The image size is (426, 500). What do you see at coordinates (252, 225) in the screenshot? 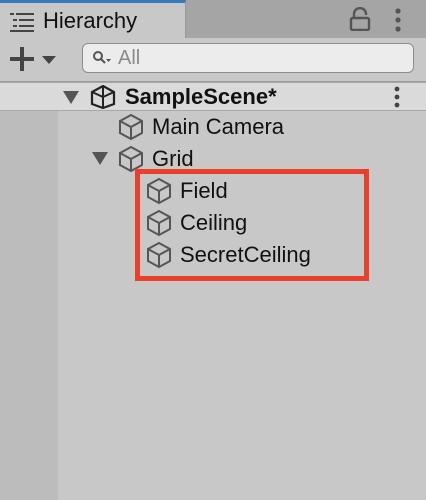
I see `highlight-annotation` at bounding box center [252, 225].